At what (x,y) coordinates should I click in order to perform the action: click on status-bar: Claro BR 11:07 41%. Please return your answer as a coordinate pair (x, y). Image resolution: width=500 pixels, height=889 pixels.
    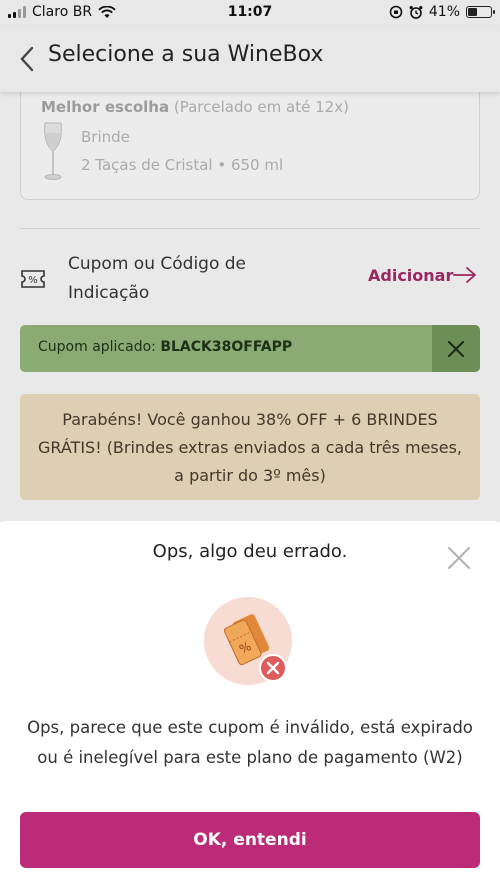
    Looking at the image, I should click on (250, 13).